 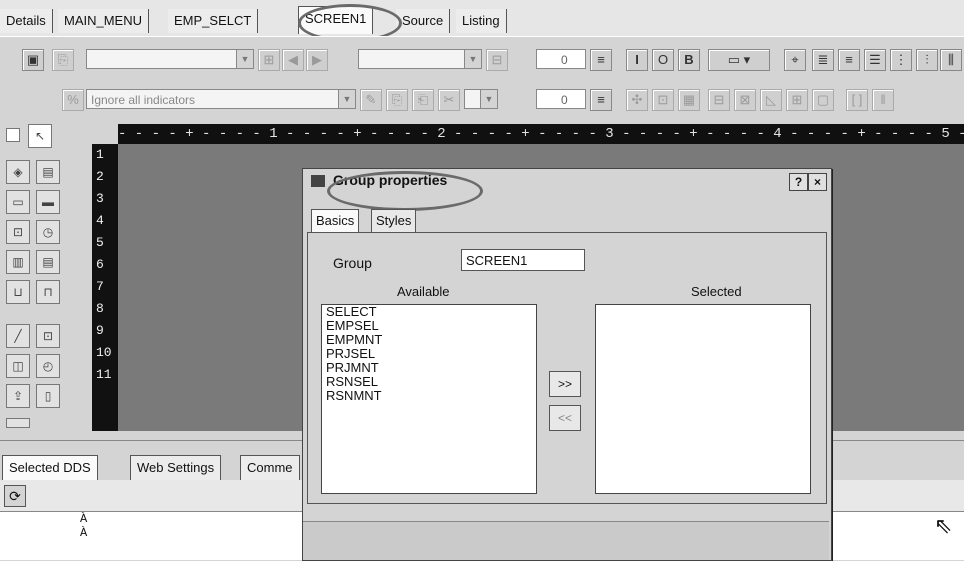 What do you see at coordinates (875, 60) in the screenshot?
I see `align-right-icon: ☰` at bounding box center [875, 60].